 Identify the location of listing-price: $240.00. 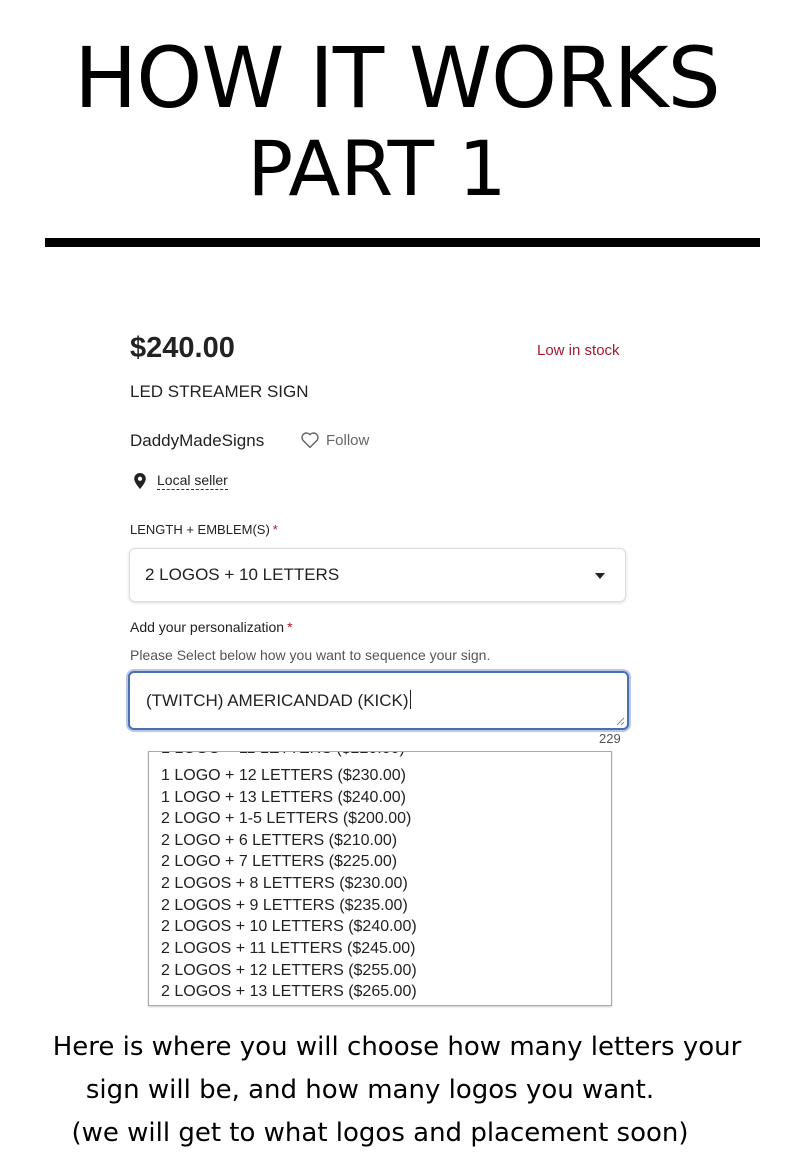
(182, 348).